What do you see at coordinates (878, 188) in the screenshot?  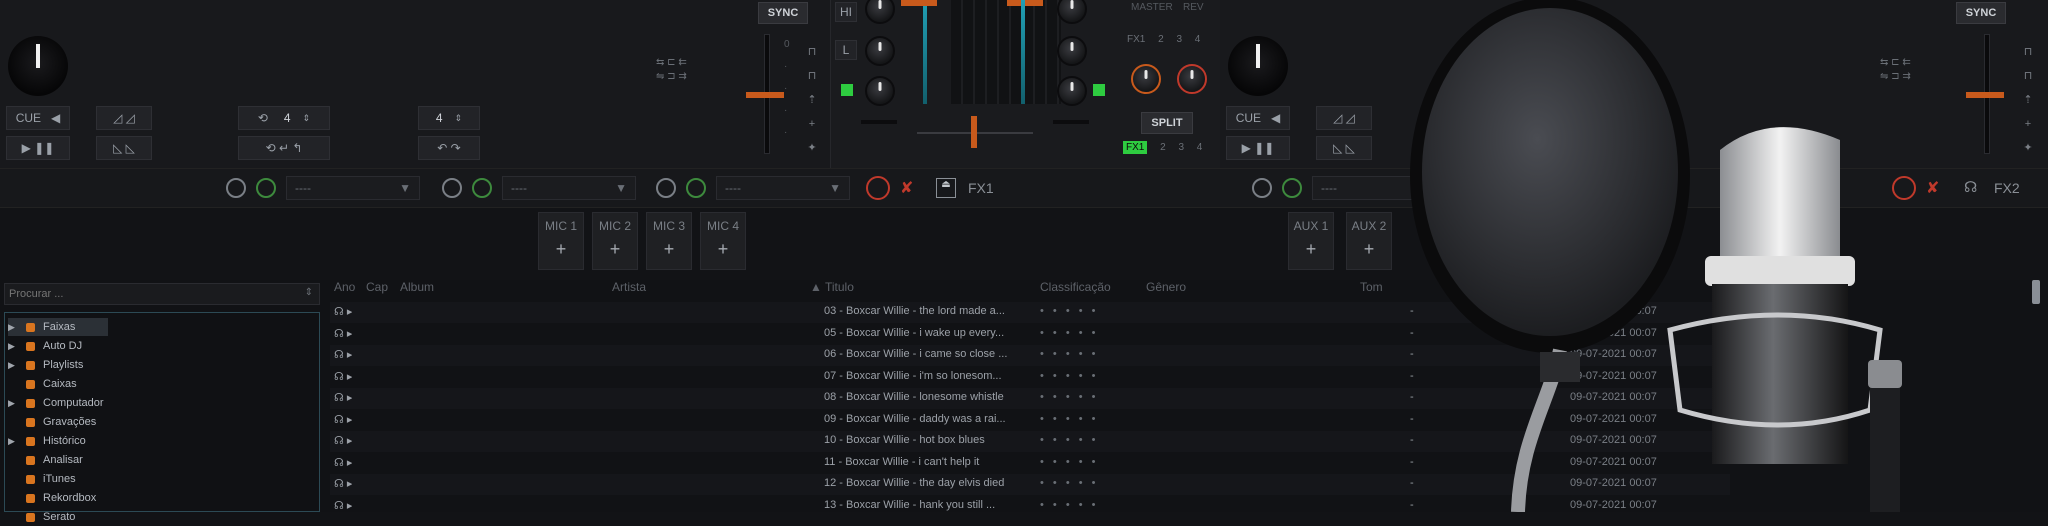 I see `fx-record-icon` at bounding box center [878, 188].